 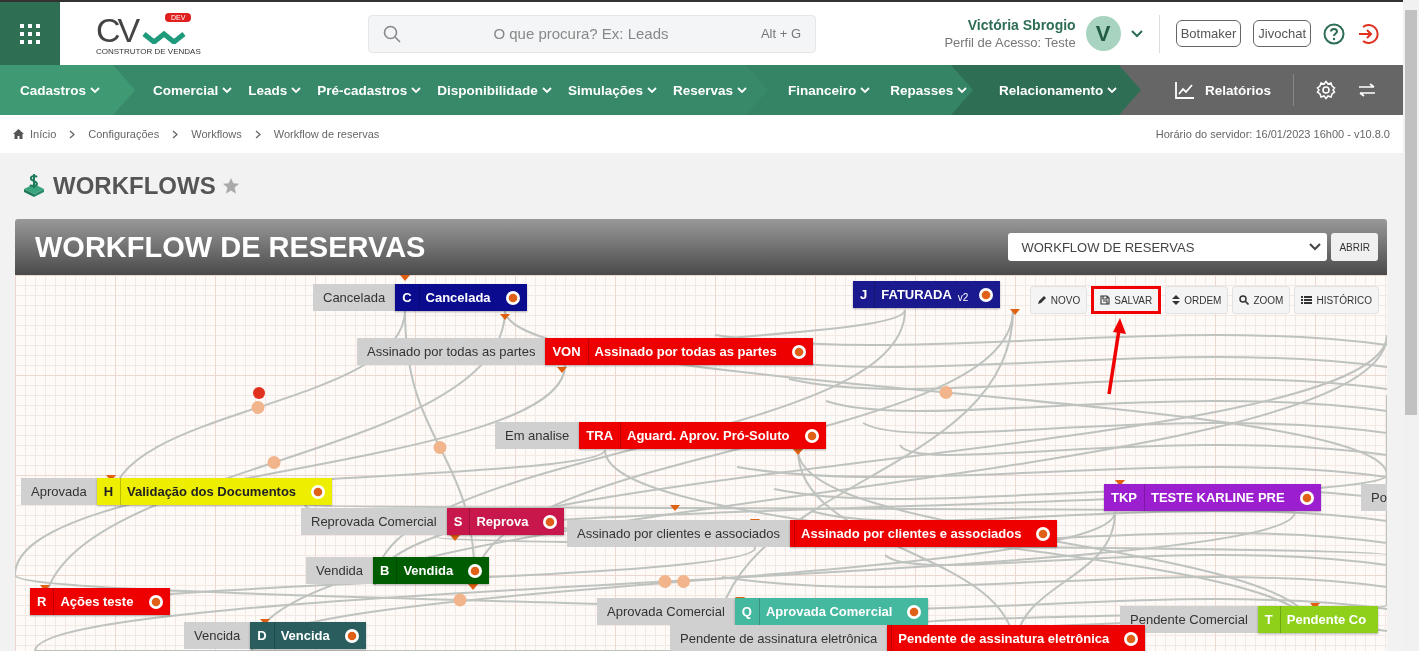 I want to click on user-avatar: V, so click(x=1103, y=33).